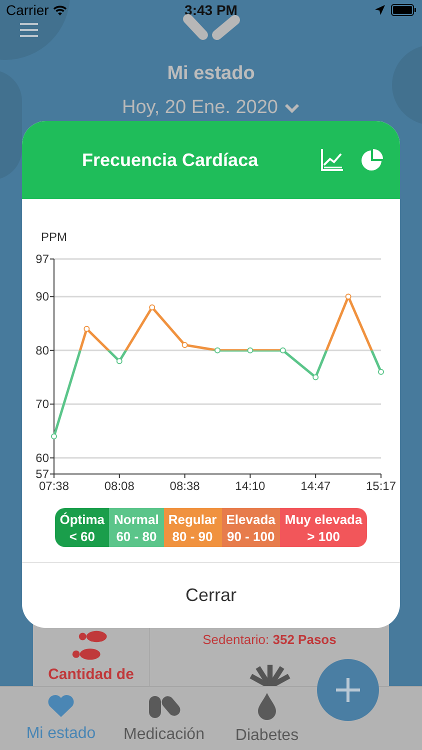 Image resolution: width=422 pixels, height=750 pixels. Describe the element at coordinates (211, 74) in the screenshot. I see `screen-title: Mi estado` at that location.